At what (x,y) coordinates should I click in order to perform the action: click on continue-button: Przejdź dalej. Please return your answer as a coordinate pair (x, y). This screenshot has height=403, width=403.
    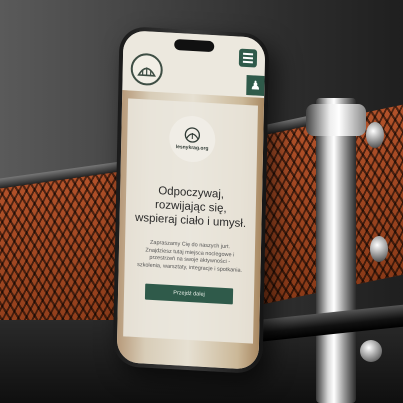
    Looking at the image, I should click on (189, 294).